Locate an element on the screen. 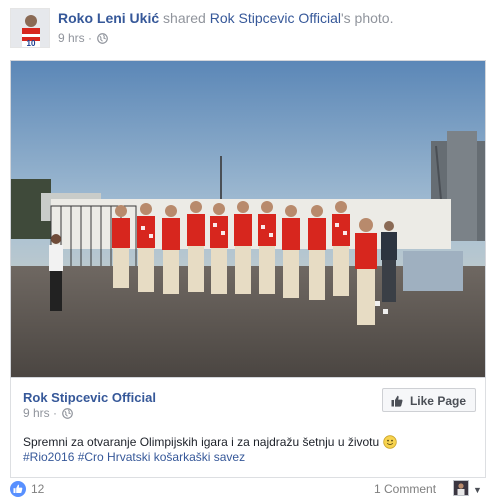  like-count: 12 is located at coordinates (37, 489).